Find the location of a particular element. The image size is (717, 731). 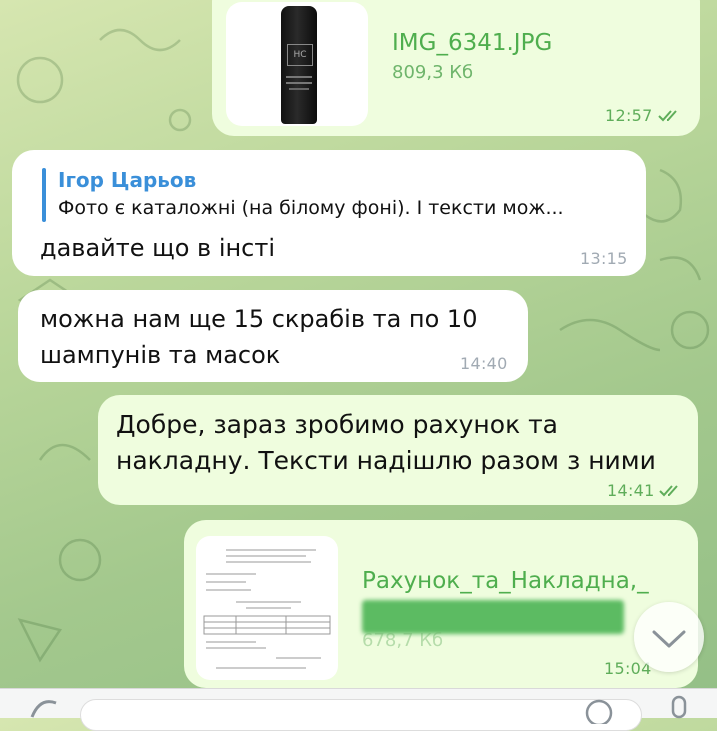

input-bar is located at coordinates (358, 709).